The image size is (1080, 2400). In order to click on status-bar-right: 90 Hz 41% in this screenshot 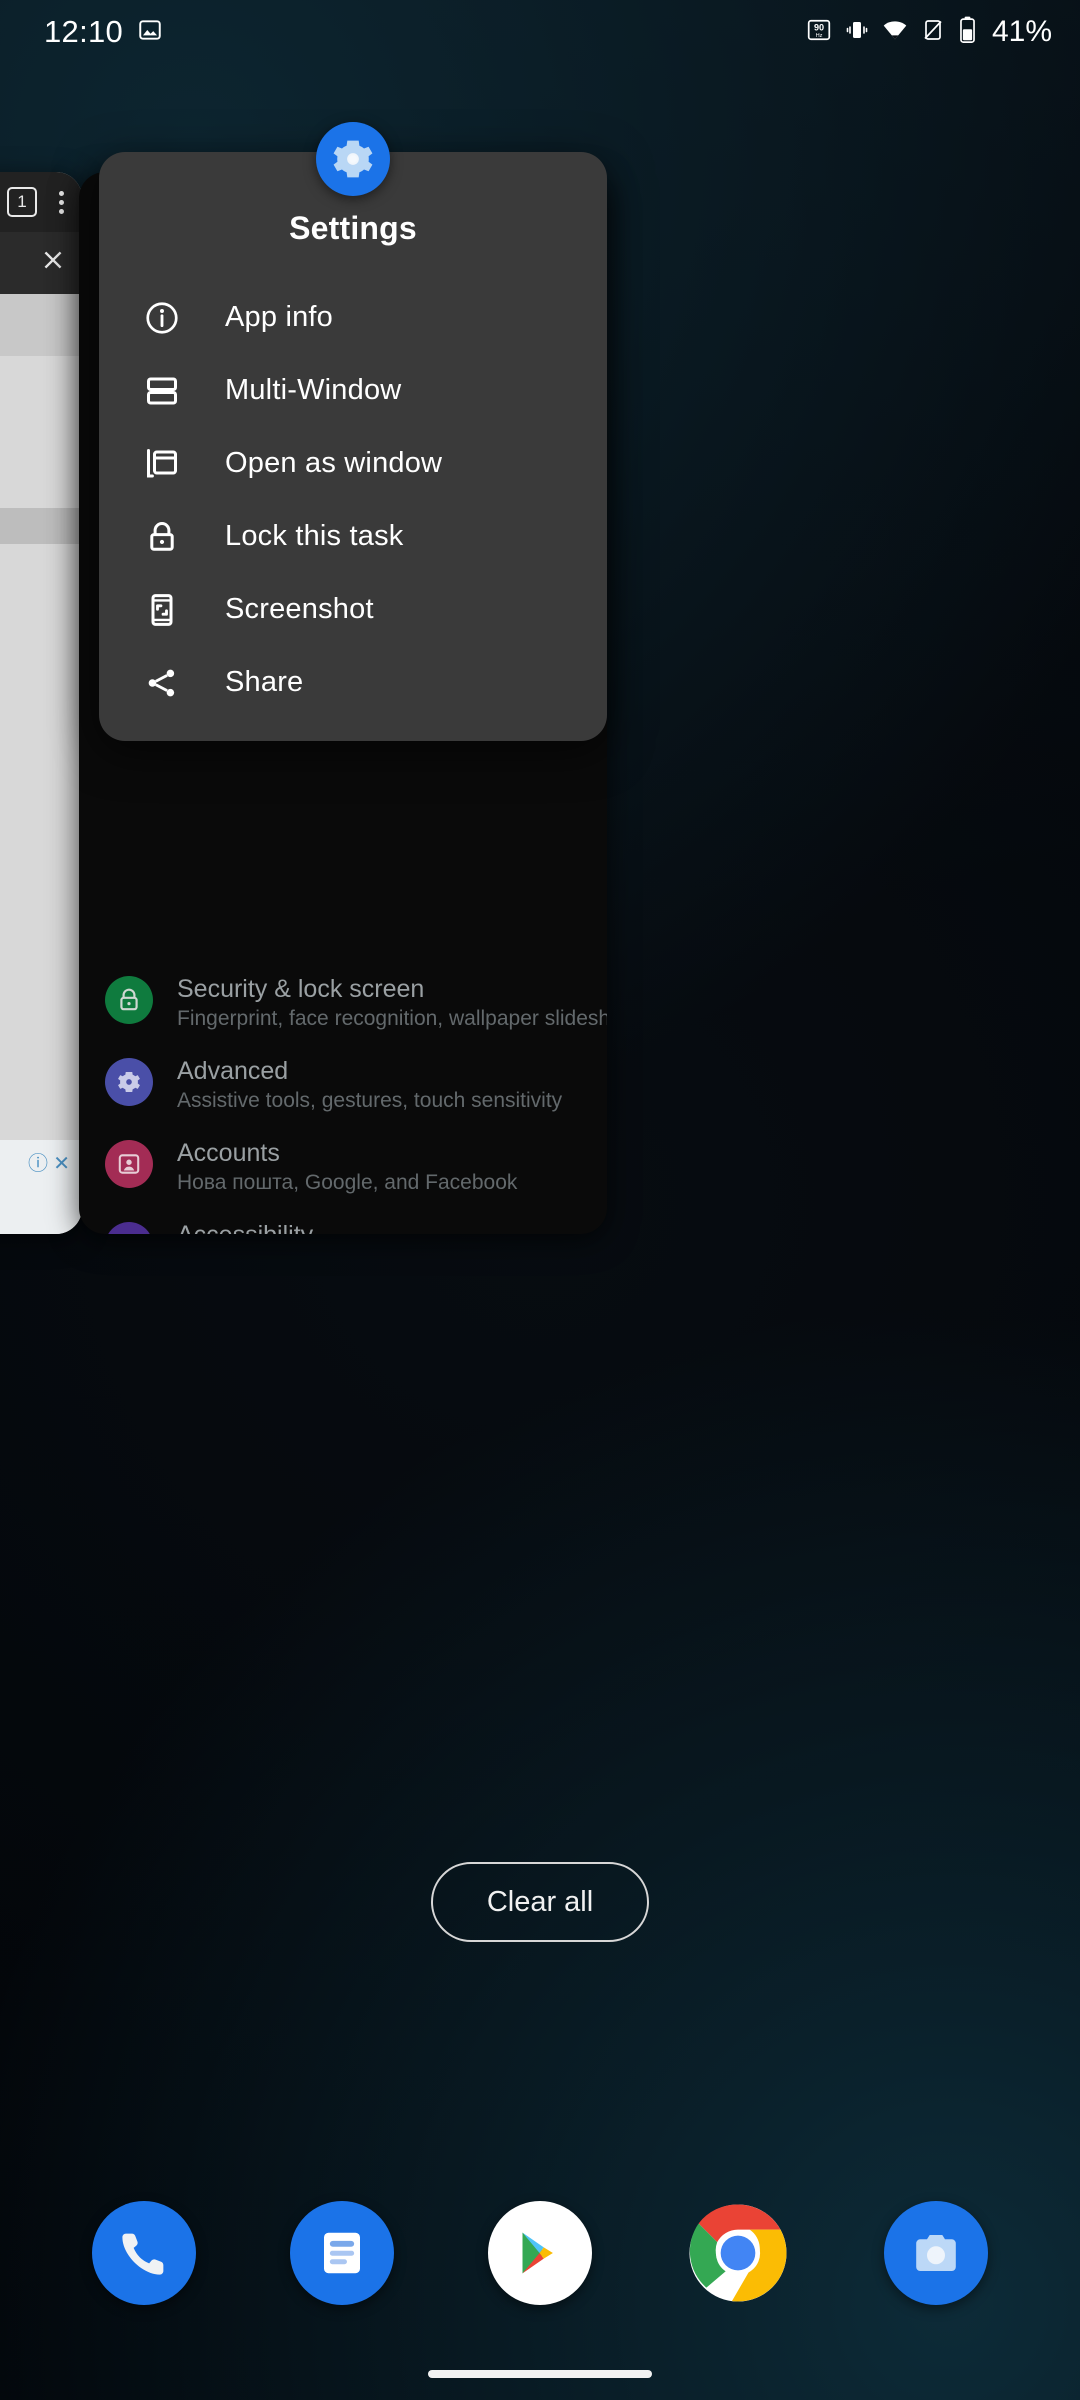, I will do `click(929, 32)`.